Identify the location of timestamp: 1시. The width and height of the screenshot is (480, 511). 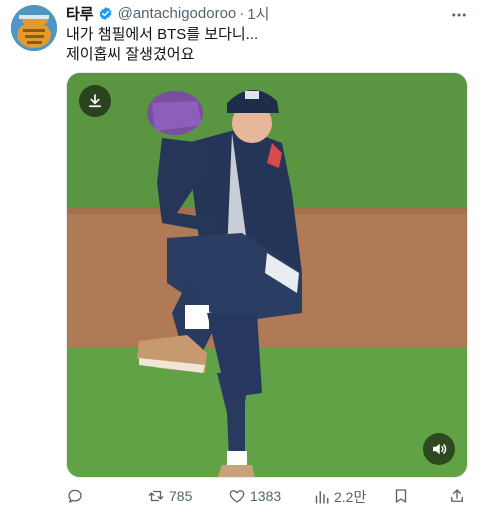
(258, 13).